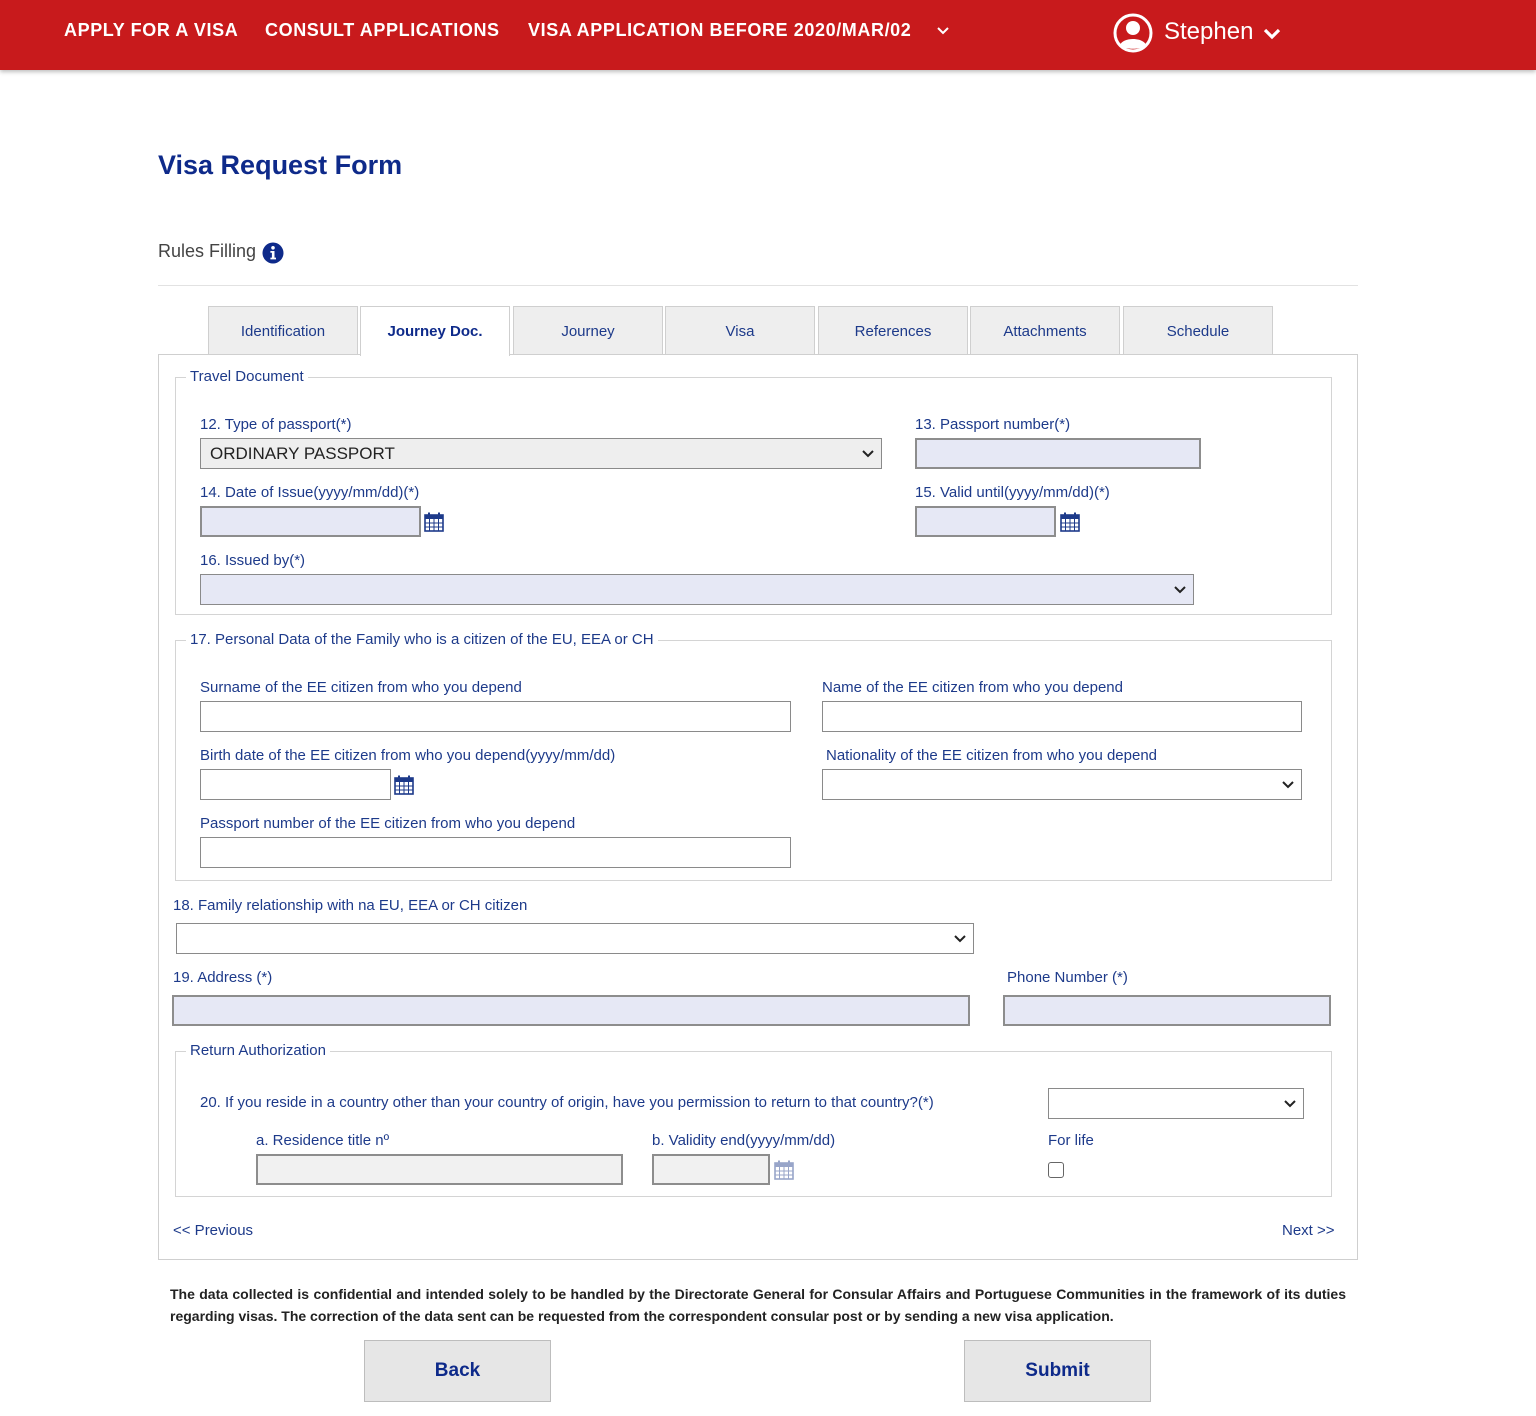  I want to click on ee-birth-date-input, so click(295, 784).